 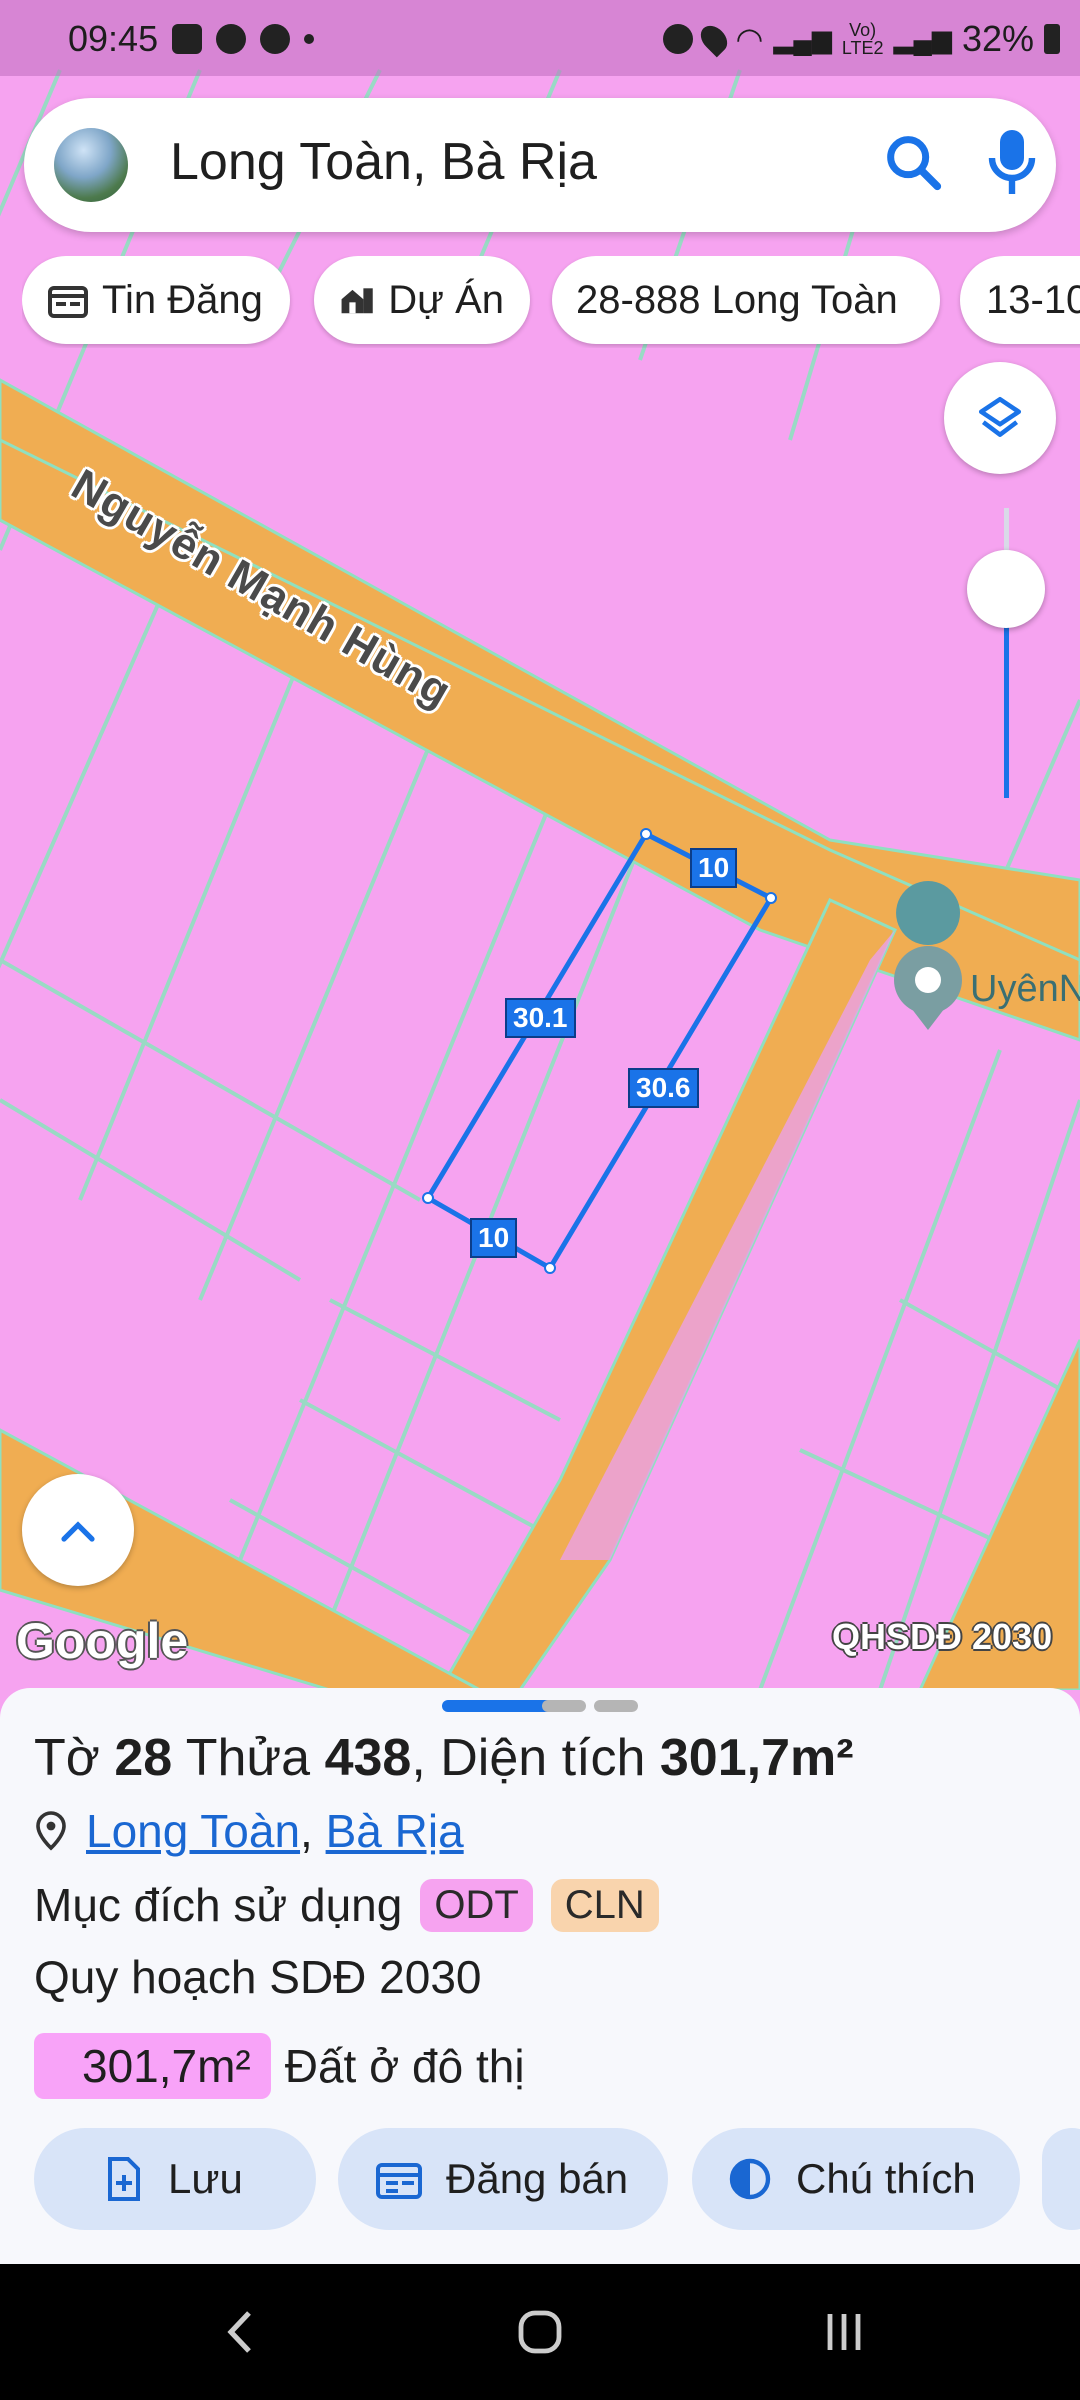 What do you see at coordinates (476, 1905) in the screenshot?
I see `land-use-badge-odt: ODT` at bounding box center [476, 1905].